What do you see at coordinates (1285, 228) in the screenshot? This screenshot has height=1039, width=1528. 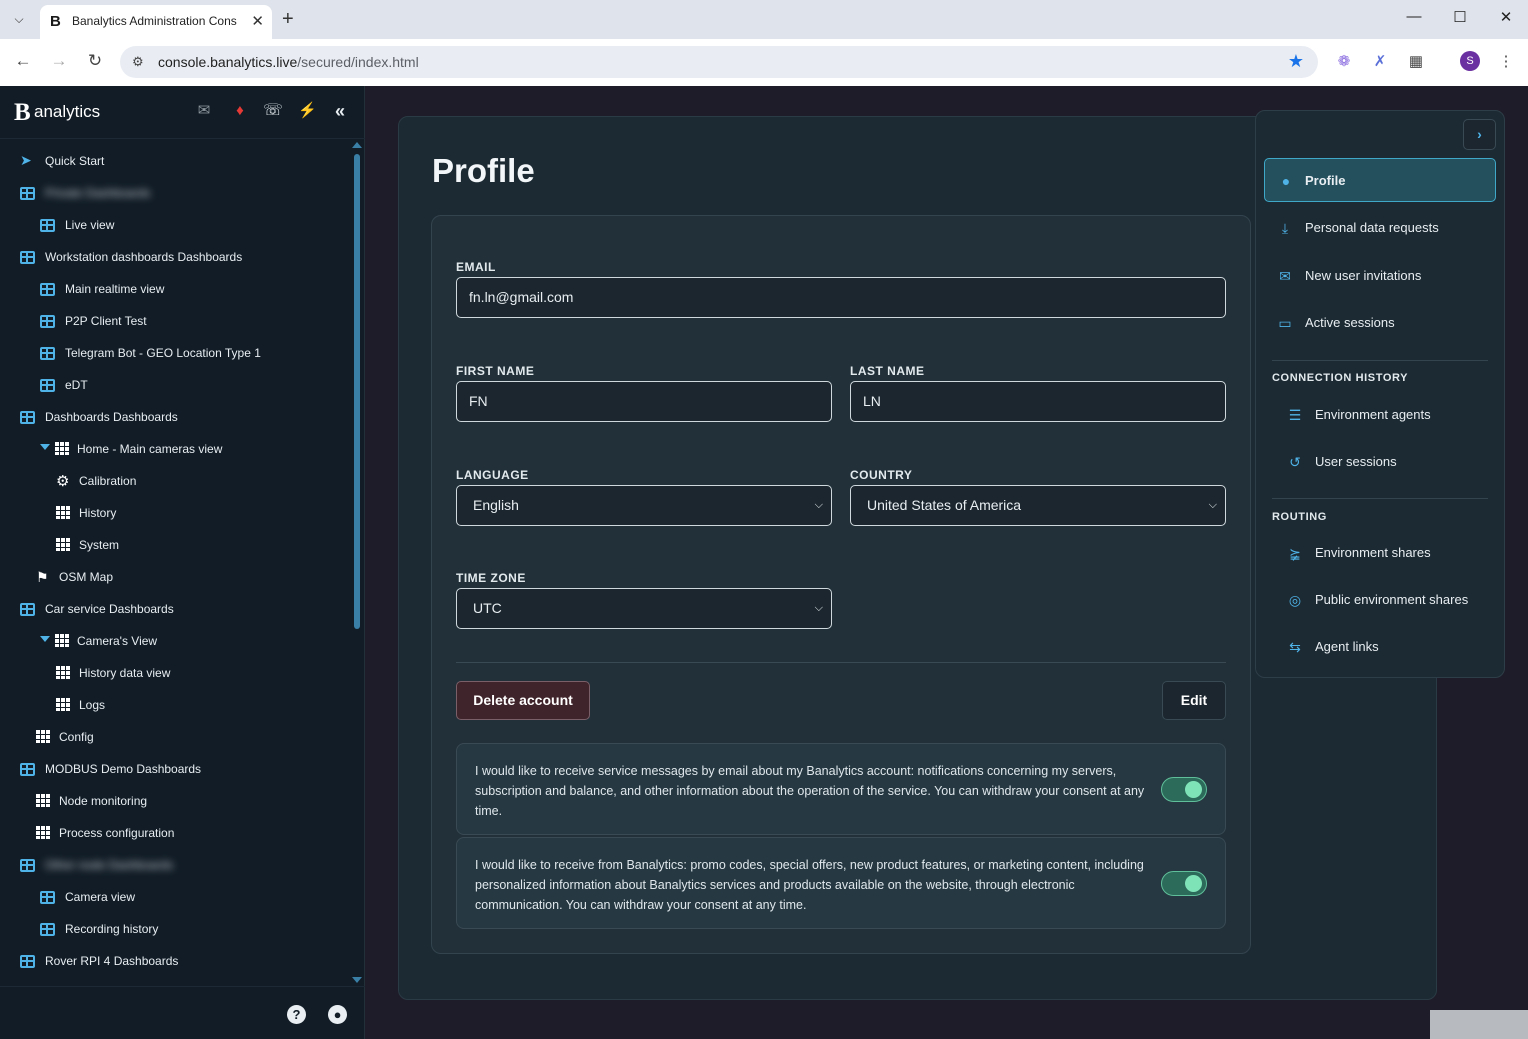 I see `download-icon: ⤓` at bounding box center [1285, 228].